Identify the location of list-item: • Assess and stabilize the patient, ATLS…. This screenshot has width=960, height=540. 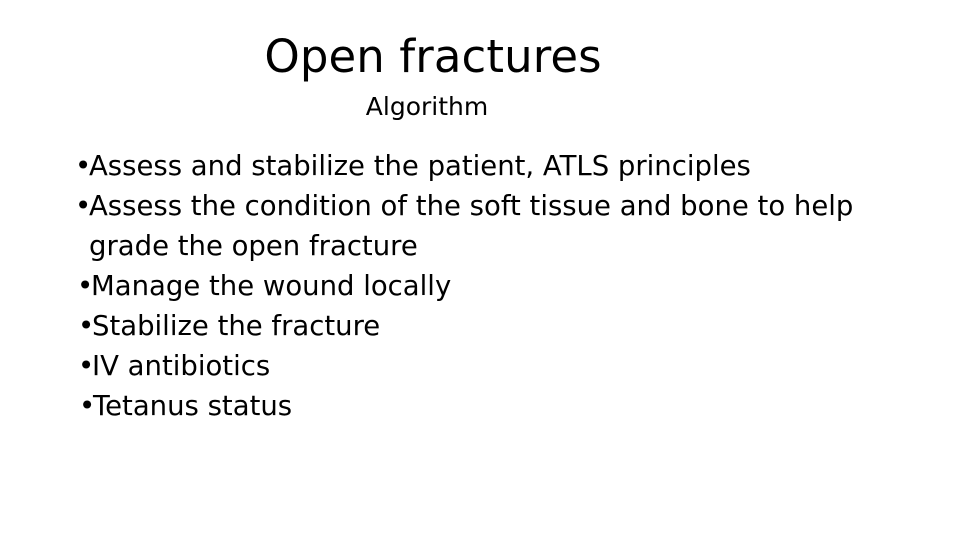
(467, 166).